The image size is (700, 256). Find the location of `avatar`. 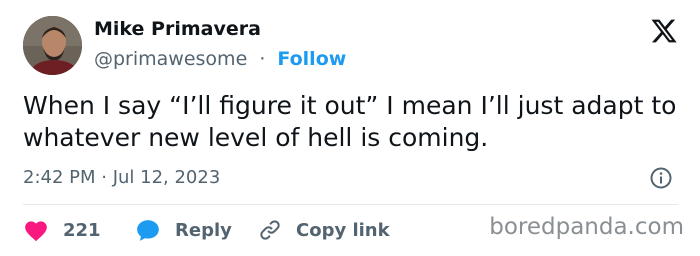

avatar is located at coordinates (52, 45).